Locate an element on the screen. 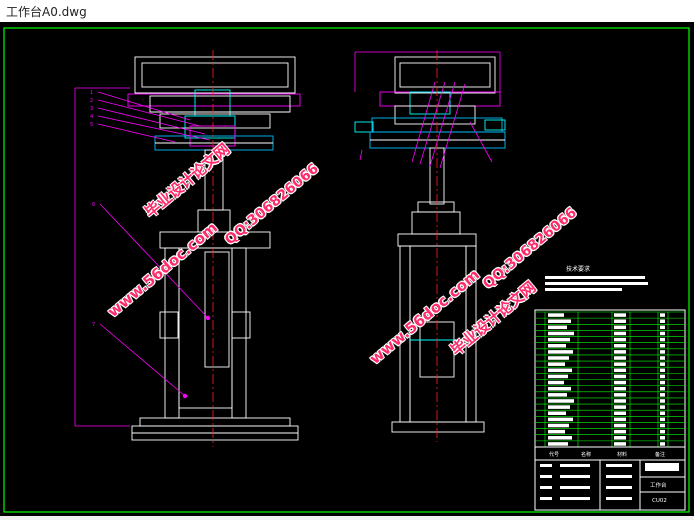  svg-text: 5 is located at coordinates (91, 125).